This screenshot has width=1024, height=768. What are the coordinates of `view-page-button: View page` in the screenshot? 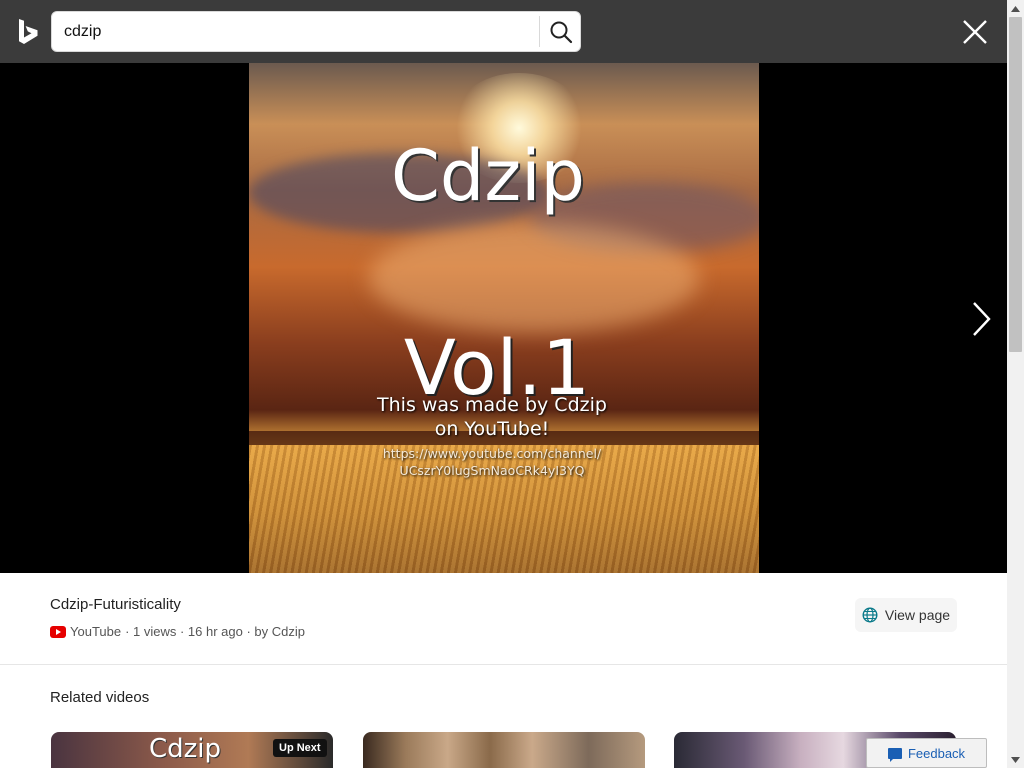 It's located at (906, 615).